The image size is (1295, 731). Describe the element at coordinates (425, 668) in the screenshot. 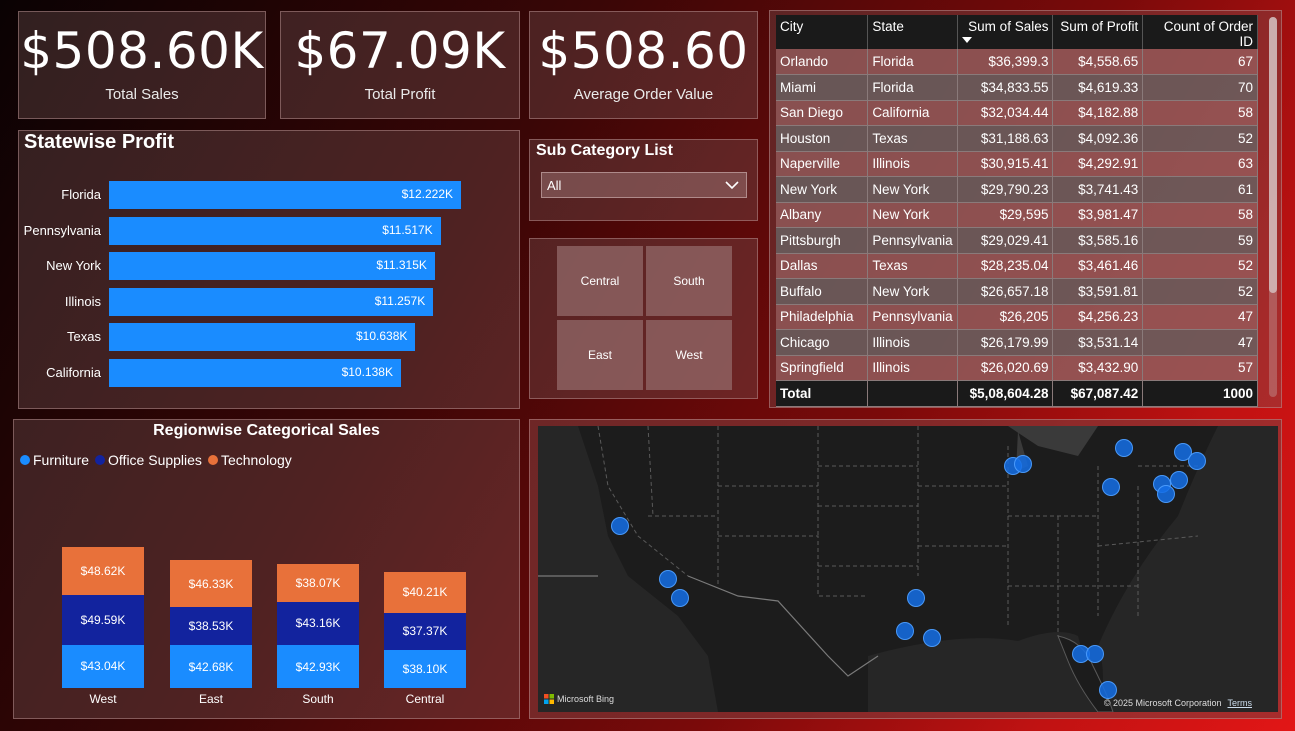

I see `stacked-segment: $38.10K` at that location.